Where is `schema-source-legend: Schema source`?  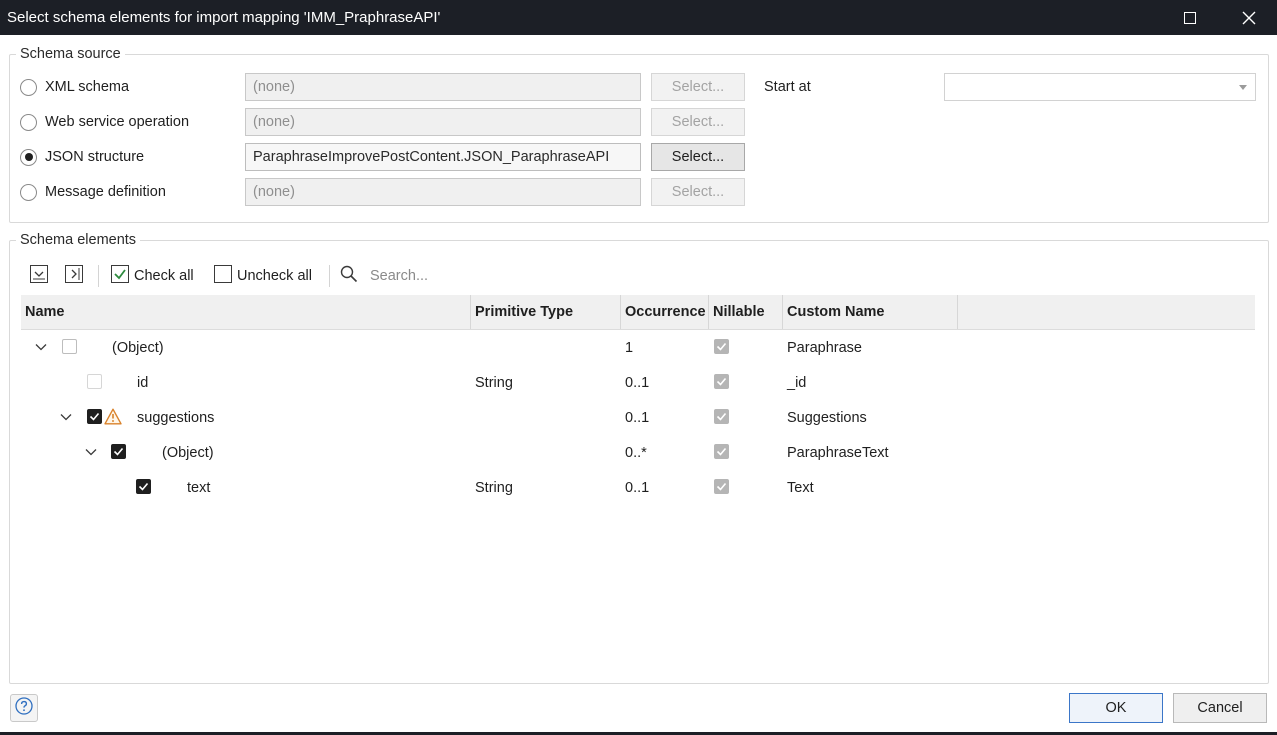
schema-source-legend: Schema source is located at coordinates (70, 54).